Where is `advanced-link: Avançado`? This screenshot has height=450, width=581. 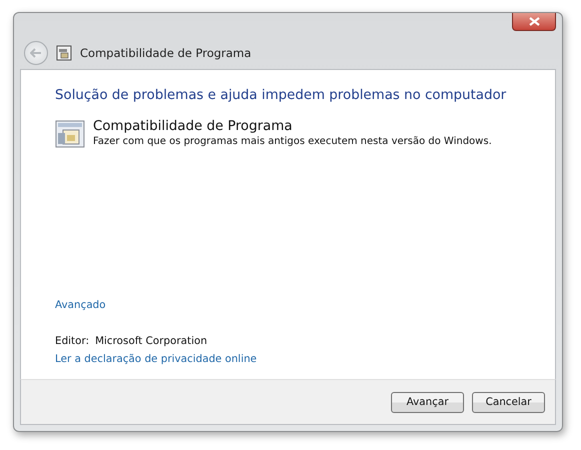 advanced-link: Avançado is located at coordinates (80, 305).